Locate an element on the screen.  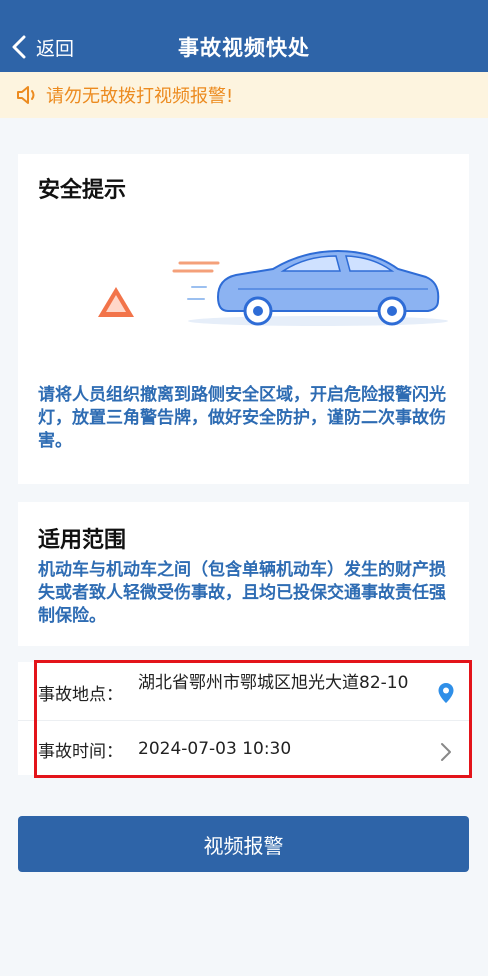
safety-title: 安全提示 is located at coordinates (82, 190).